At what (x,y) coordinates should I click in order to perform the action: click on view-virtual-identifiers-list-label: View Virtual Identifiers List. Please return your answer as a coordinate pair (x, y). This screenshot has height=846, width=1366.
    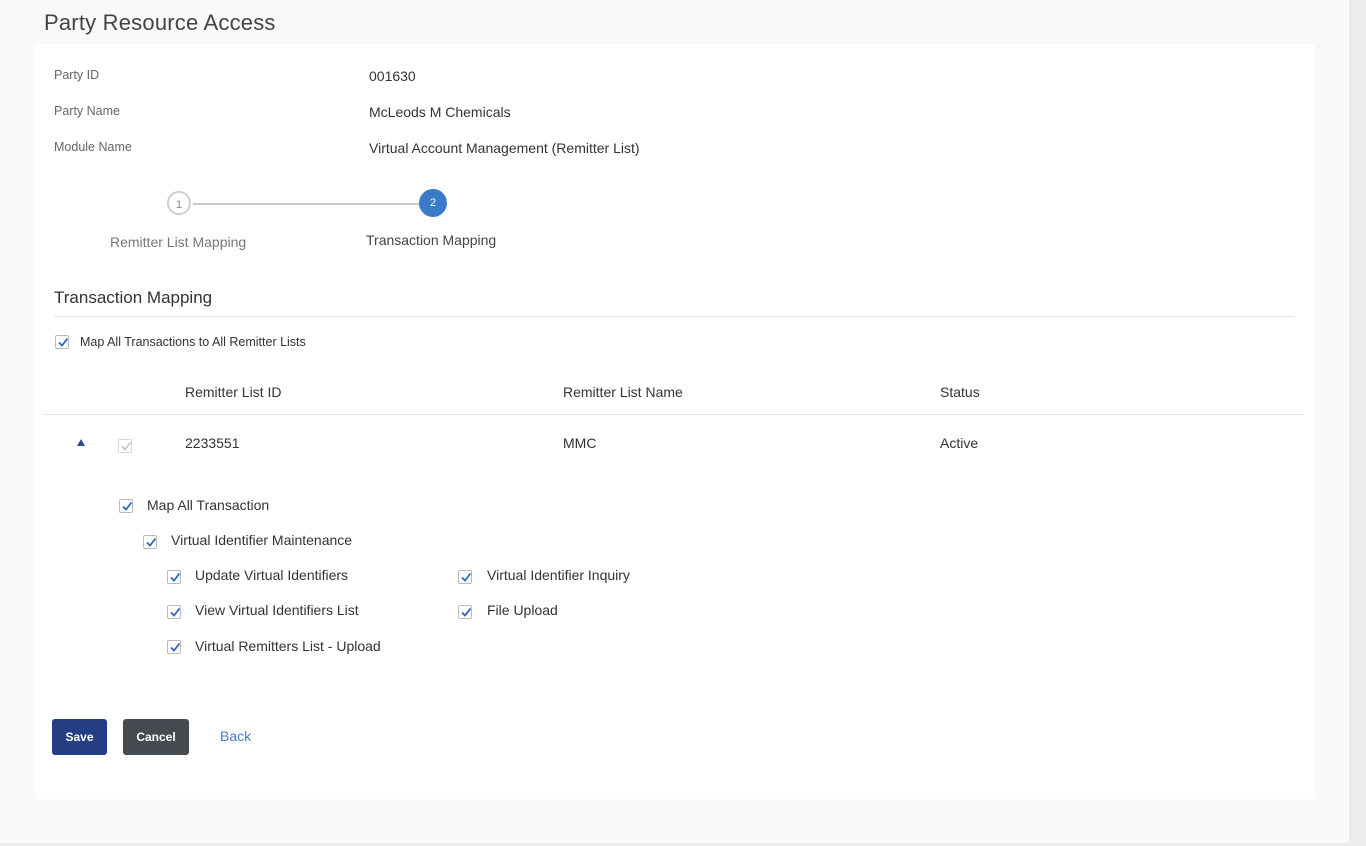
    Looking at the image, I should click on (277, 610).